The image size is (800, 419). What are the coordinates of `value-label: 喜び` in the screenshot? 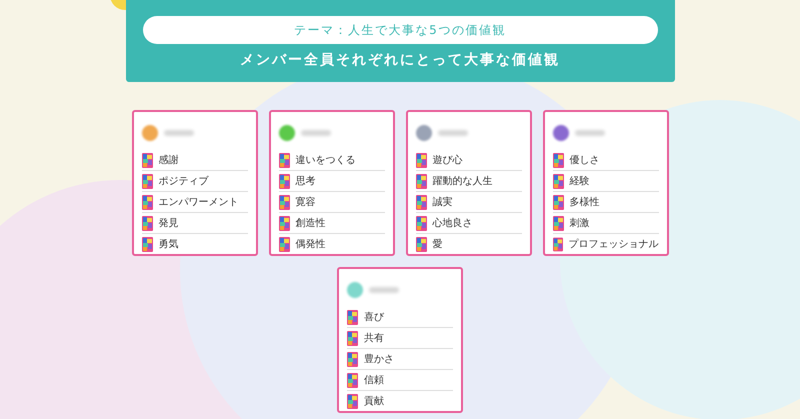 It's located at (374, 317).